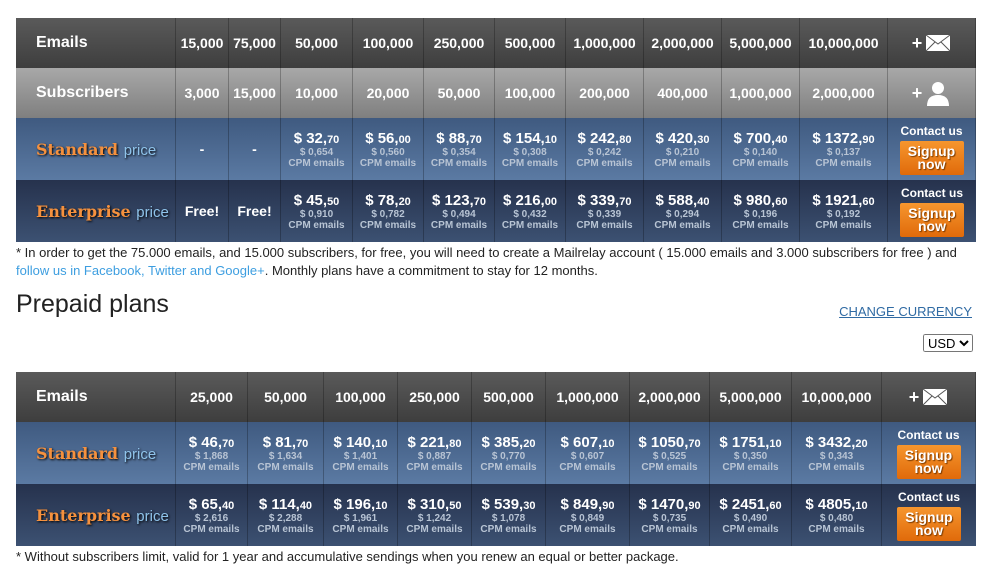 The height and width of the screenshot is (573, 996). Describe the element at coordinates (905, 311) in the screenshot. I see `change-currency-link: CHANGE CURRENCY` at that location.